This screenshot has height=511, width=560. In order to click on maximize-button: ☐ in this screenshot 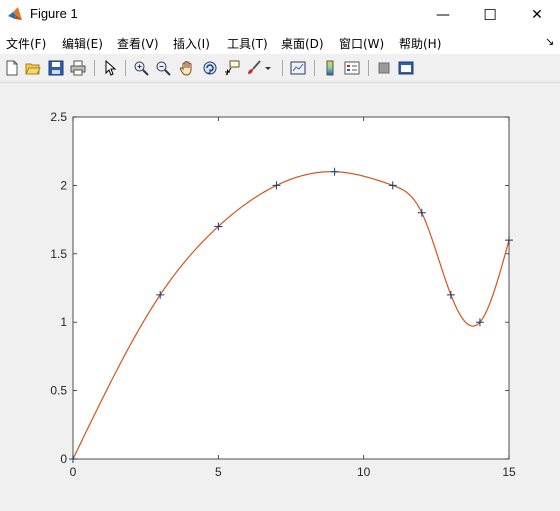, I will do `click(490, 15)`.